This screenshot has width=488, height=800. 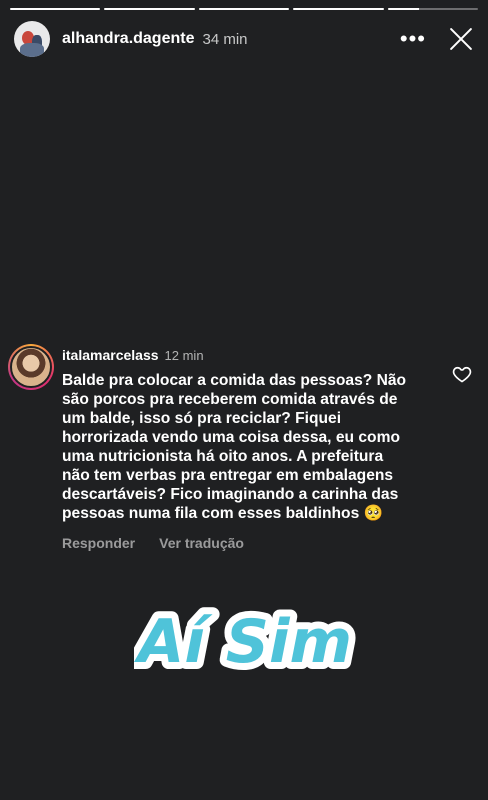 What do you see at coordinates (461, 39) in the screenshot?
I see `close-icon` at bounding box center [461, 39].